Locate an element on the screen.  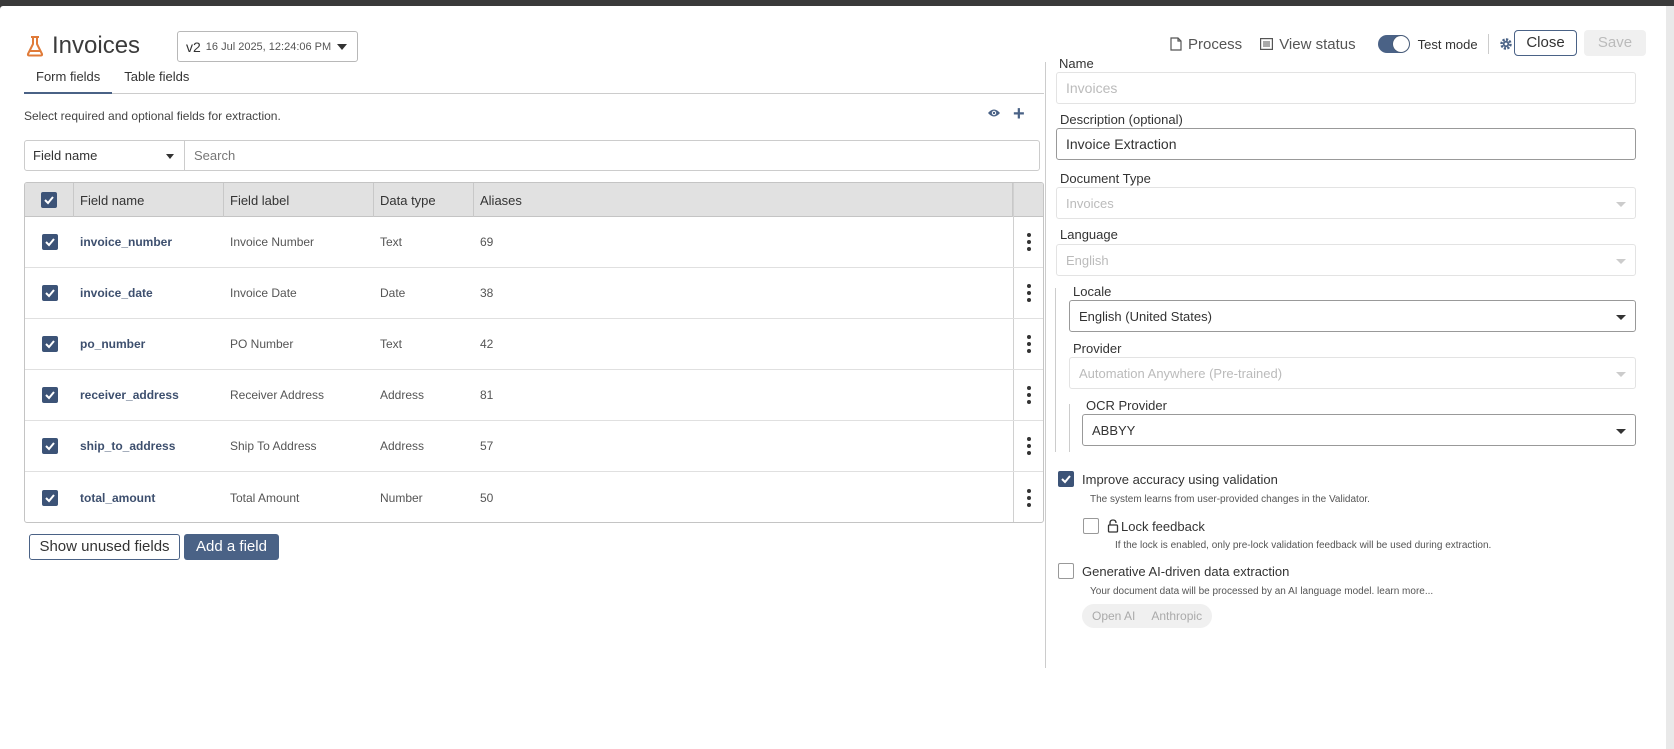
field-tabs: Form fields Table fields is located at coordinates (534, 80).